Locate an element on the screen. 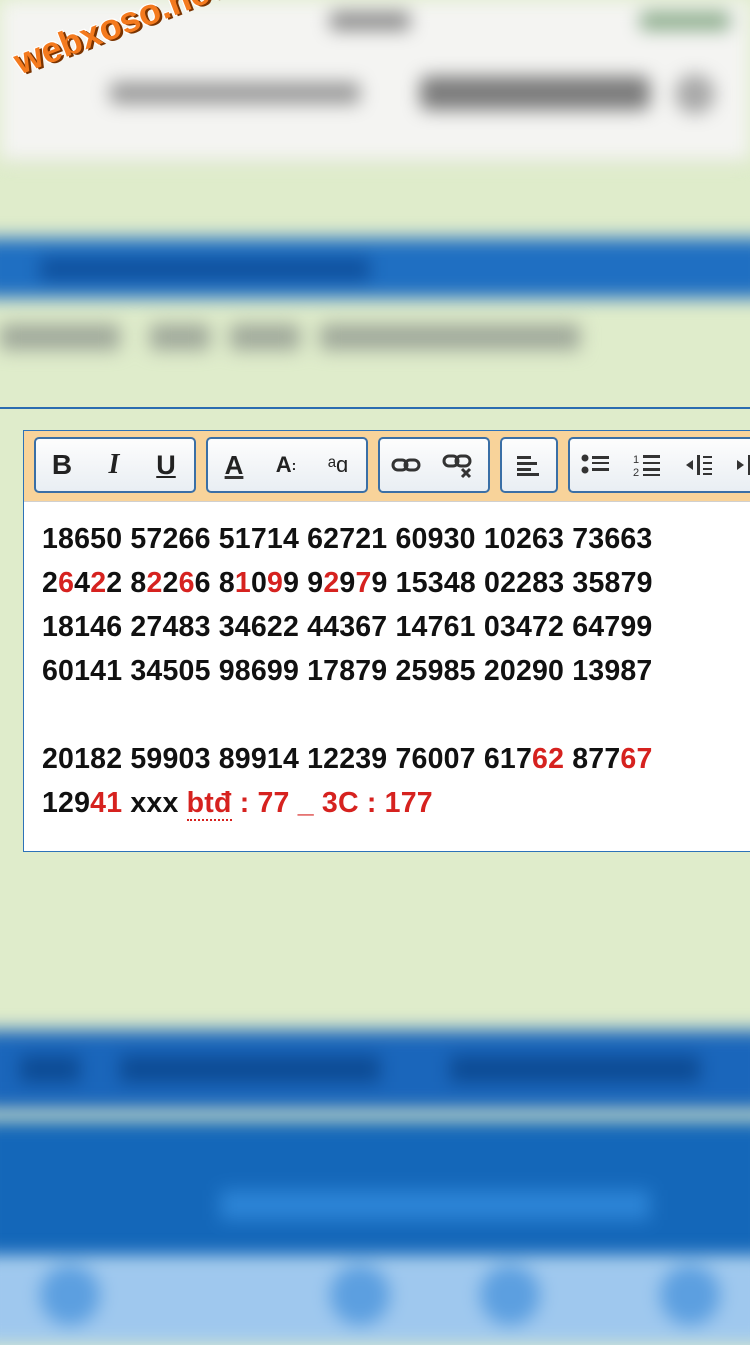 The height and width of the screenshot is (1345, 750). font-family-button: ᵃɑ is located at coordinates (338, 465).